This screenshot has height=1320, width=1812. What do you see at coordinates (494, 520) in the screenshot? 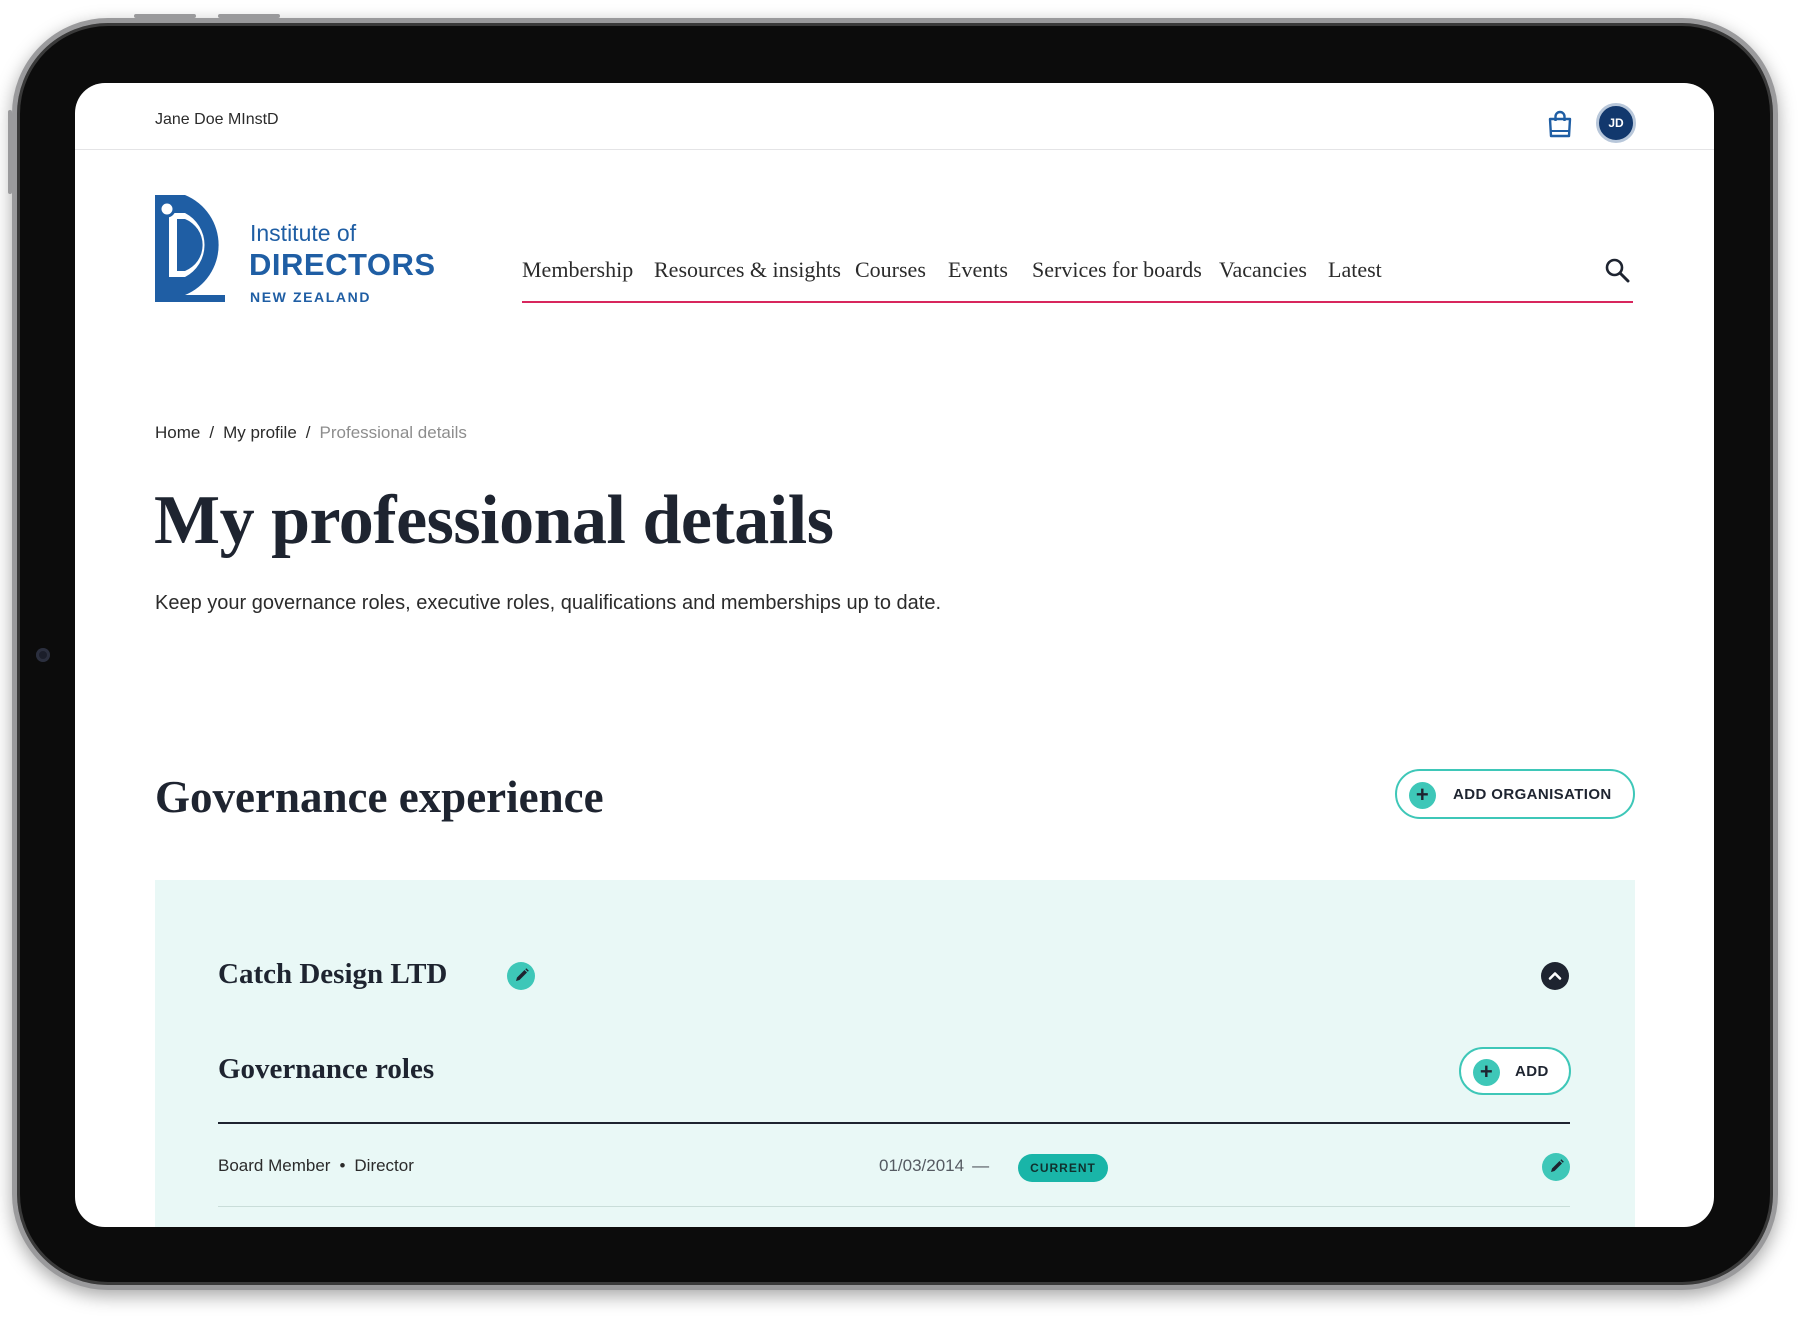
I see `page-title: My professional details` at bounding box center [494, 520].